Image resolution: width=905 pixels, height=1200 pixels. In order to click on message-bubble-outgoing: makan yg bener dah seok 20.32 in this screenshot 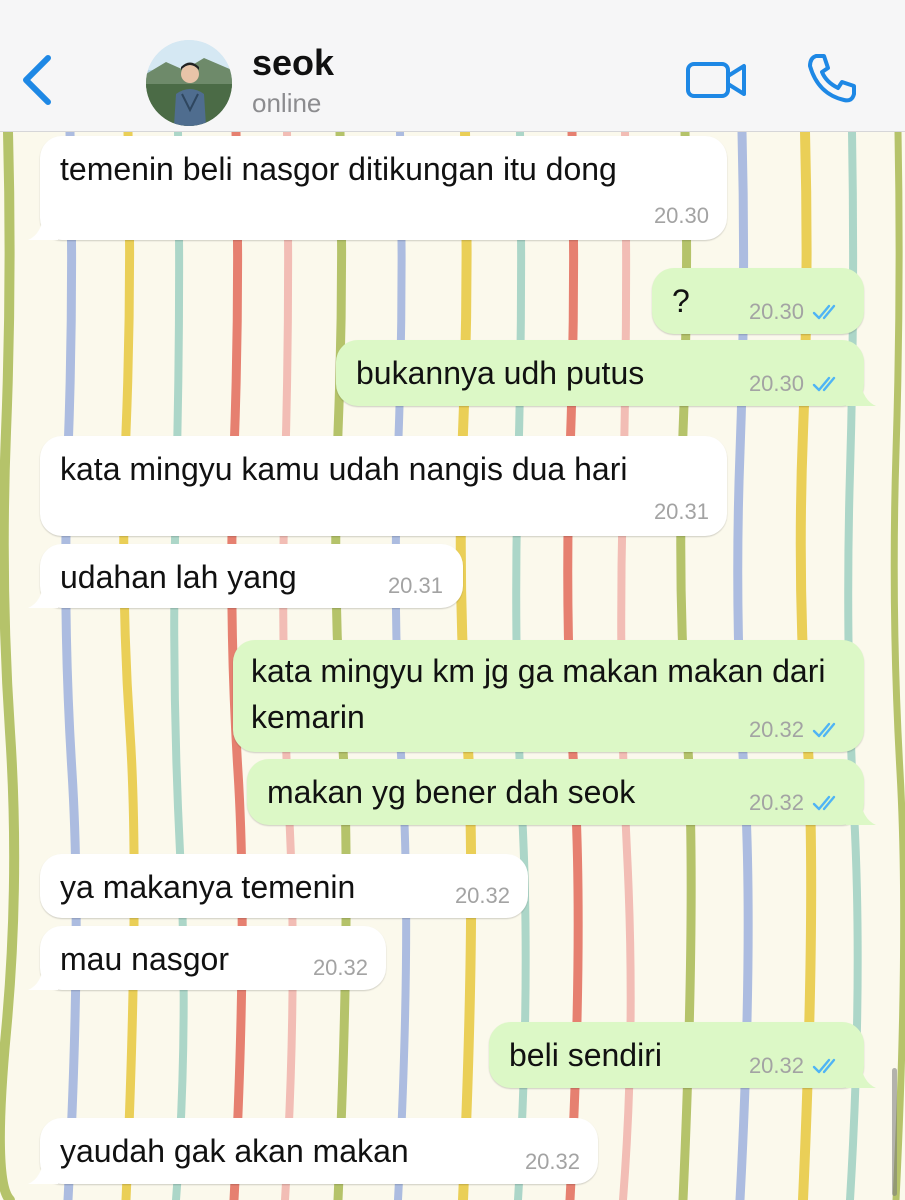, I will do `click(561, 792)`.